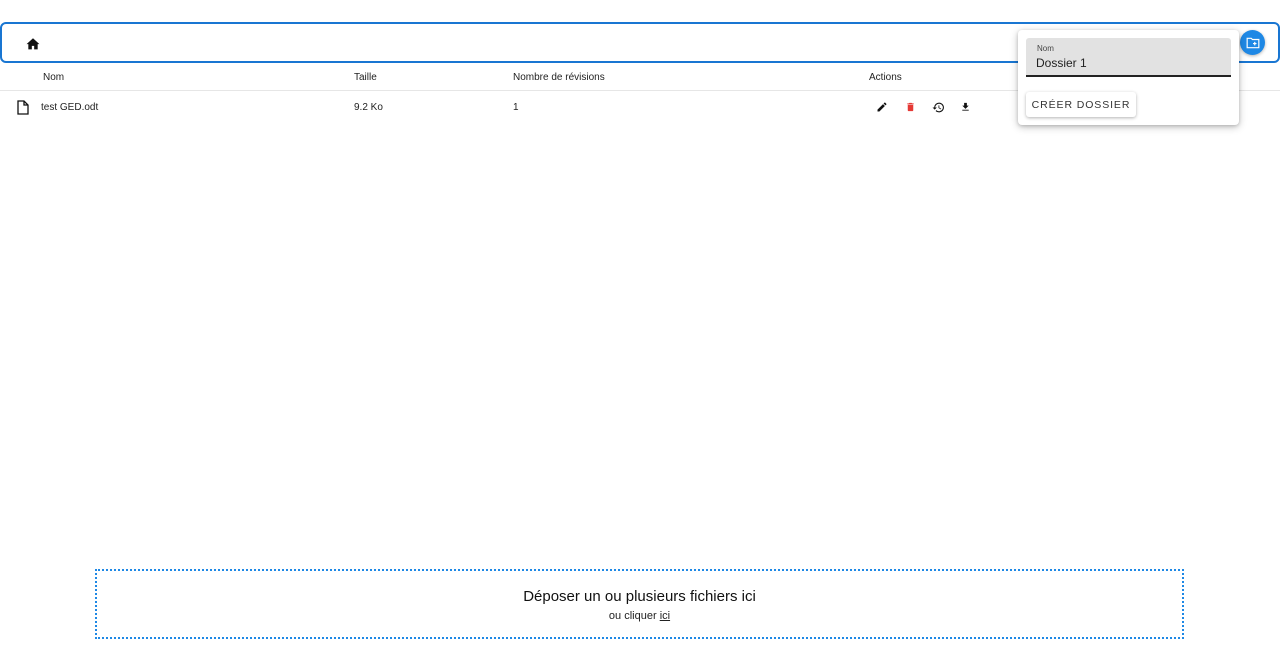  I want to click on dropzone-title: Déposer un ou plusieurs fichiers ici, so click(639, 596).